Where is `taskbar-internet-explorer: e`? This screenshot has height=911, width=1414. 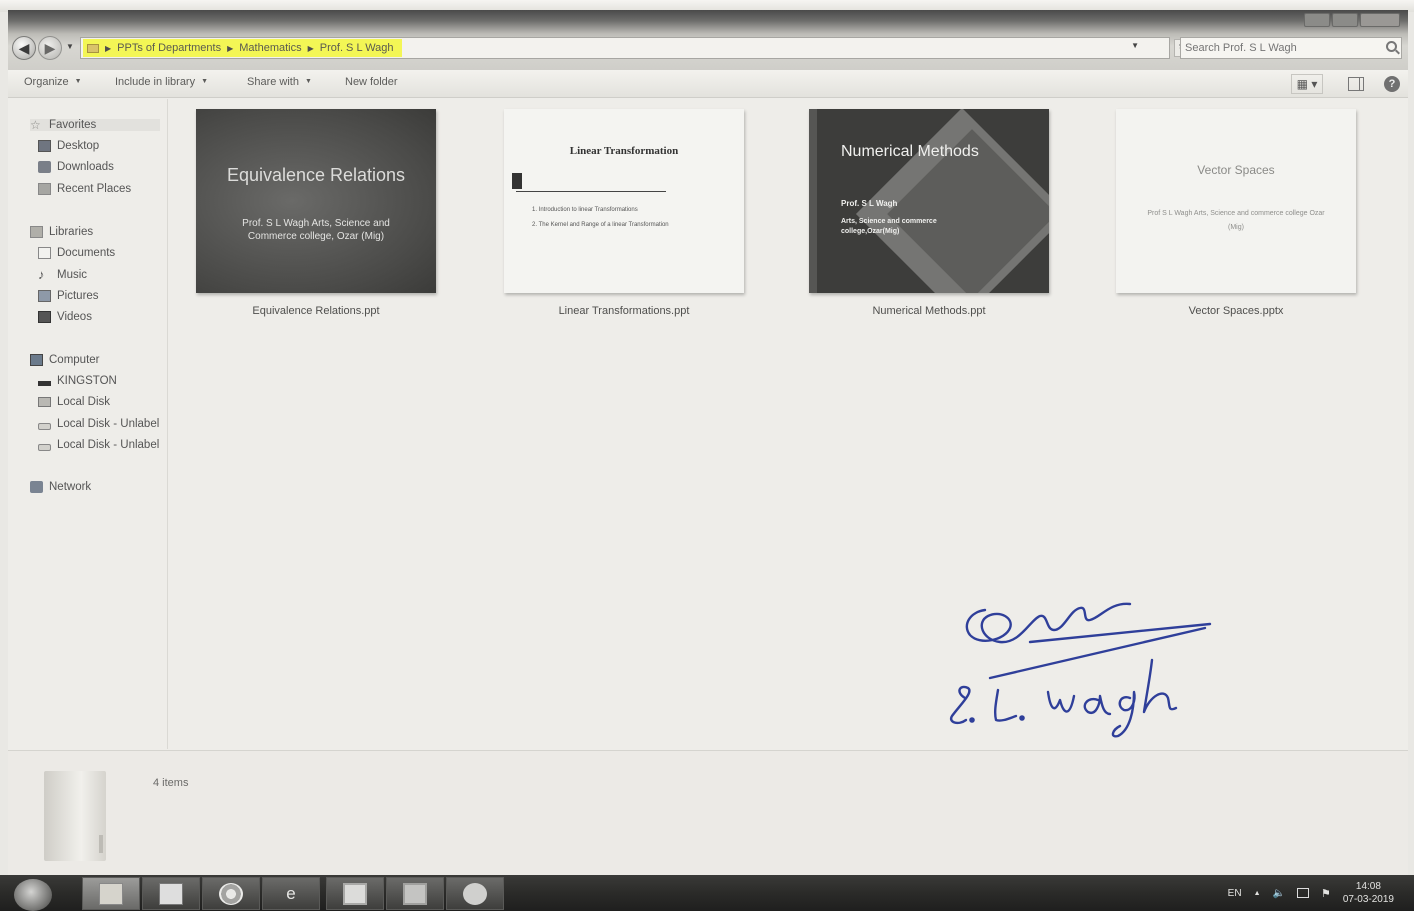 taskbar-internet-explorer: e is located at coordinates (291, 893).